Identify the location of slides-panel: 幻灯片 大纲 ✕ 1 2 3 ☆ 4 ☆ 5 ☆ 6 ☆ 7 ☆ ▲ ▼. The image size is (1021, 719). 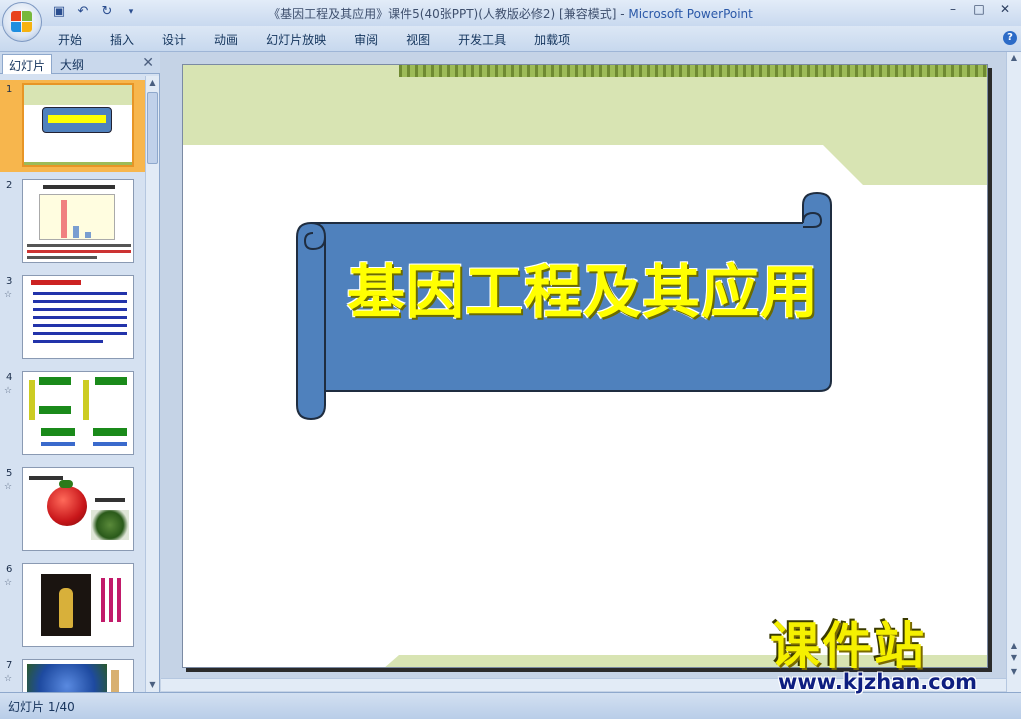
(80, 372).